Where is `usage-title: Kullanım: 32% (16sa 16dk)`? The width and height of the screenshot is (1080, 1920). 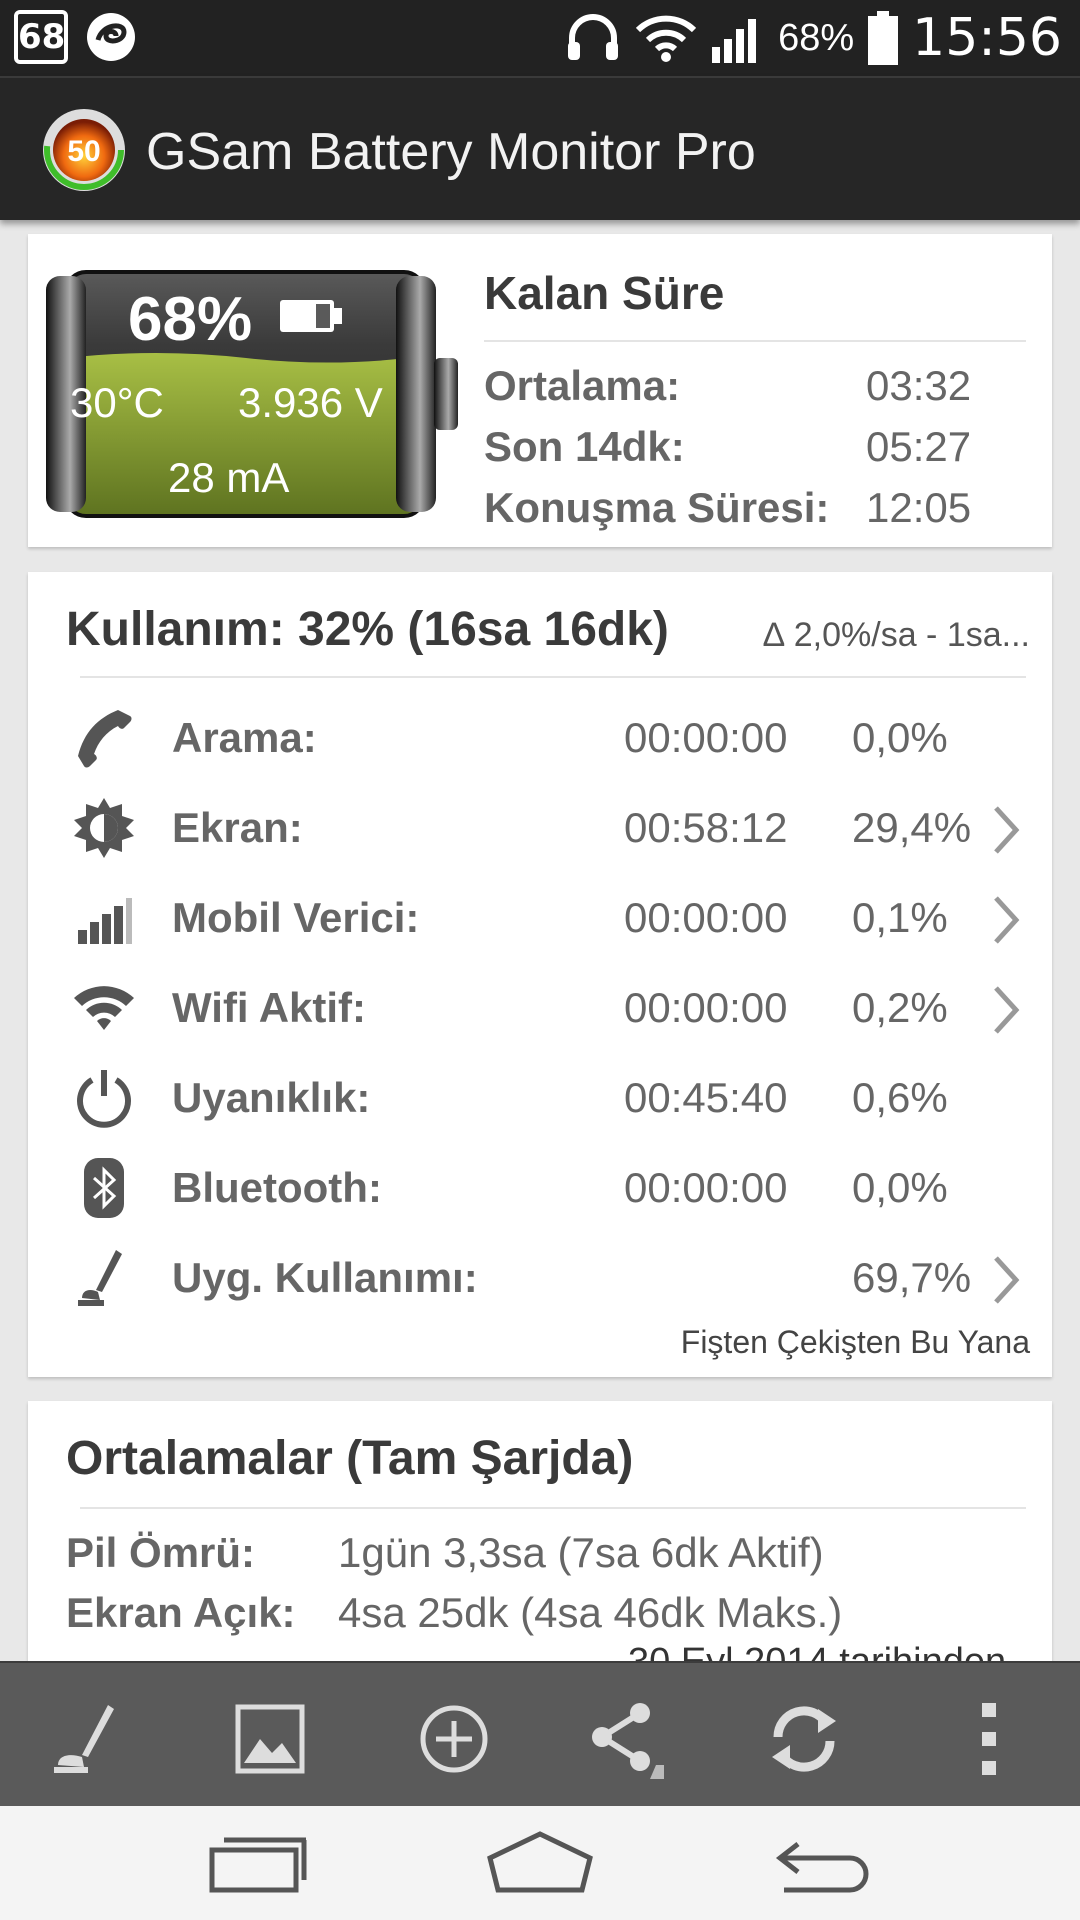
usage-title: Kullanım: 32% (16sa 16dk) is located at coordinates (367, 629).